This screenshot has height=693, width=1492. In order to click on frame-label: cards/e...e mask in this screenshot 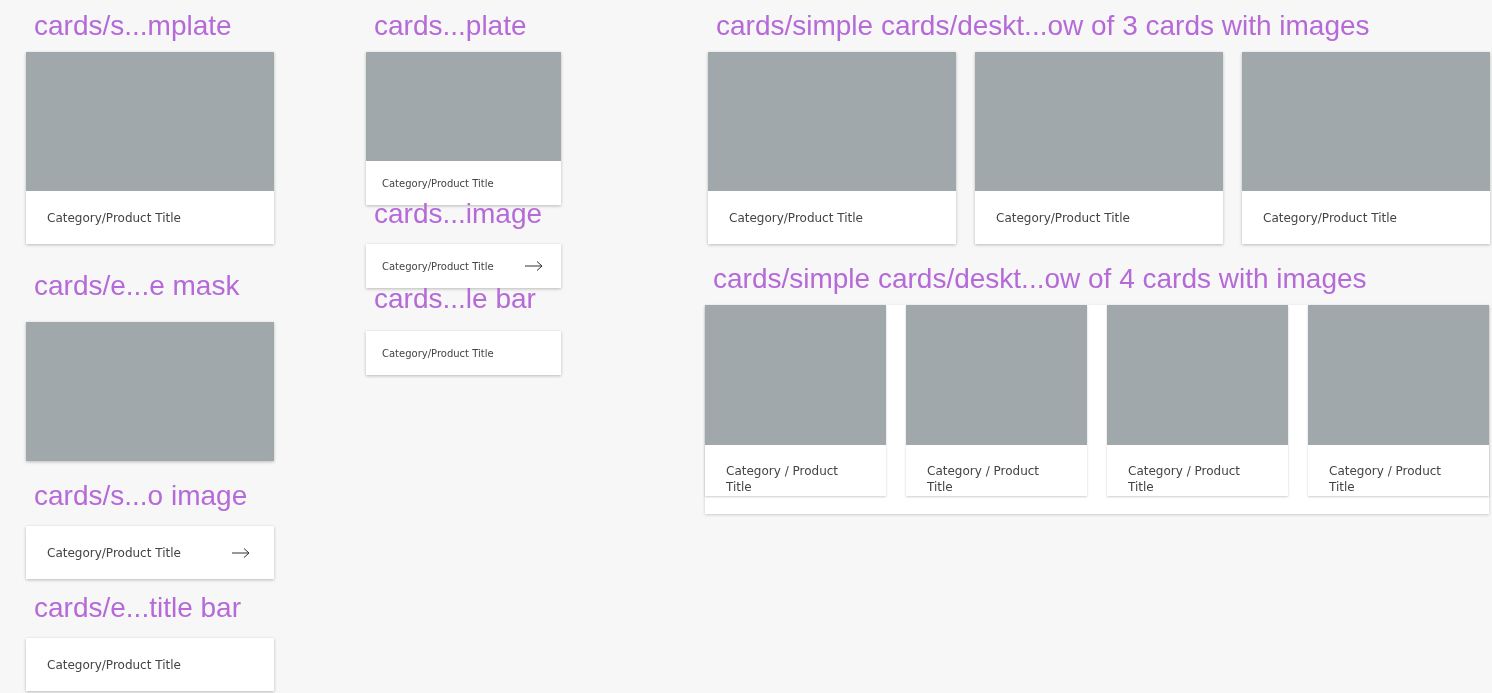, I will do `click(137, 286)`.